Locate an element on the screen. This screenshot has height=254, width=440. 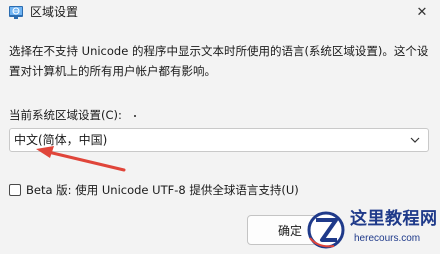
locale-label: 当前系统区域设置(C): is located at coordinates (65, 115).